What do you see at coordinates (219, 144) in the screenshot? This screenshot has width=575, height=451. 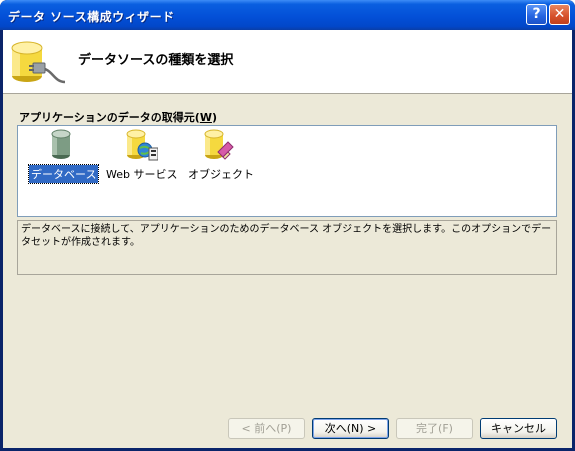 I see `object-icon` at bounding box center [219, 144].